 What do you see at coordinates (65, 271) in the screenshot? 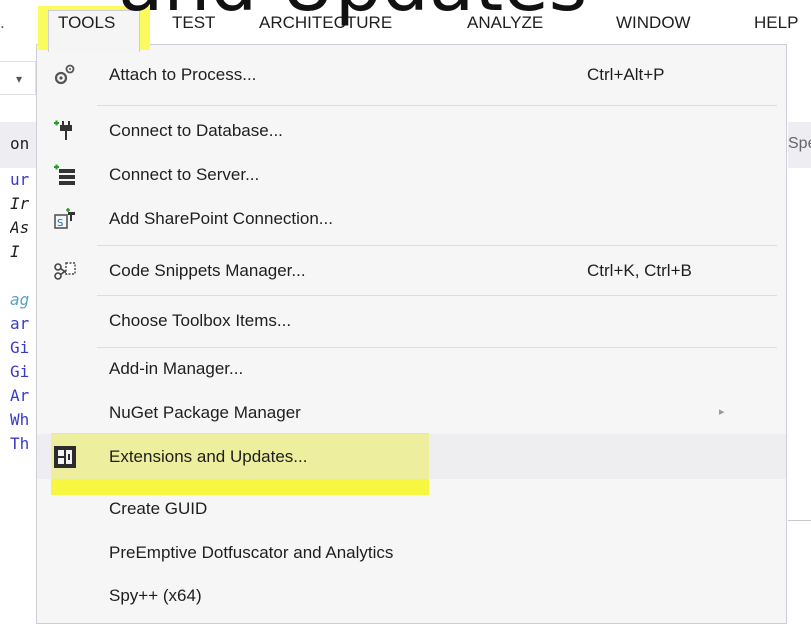
I see `code-snippets-icon` at bounding box center [65, 271].